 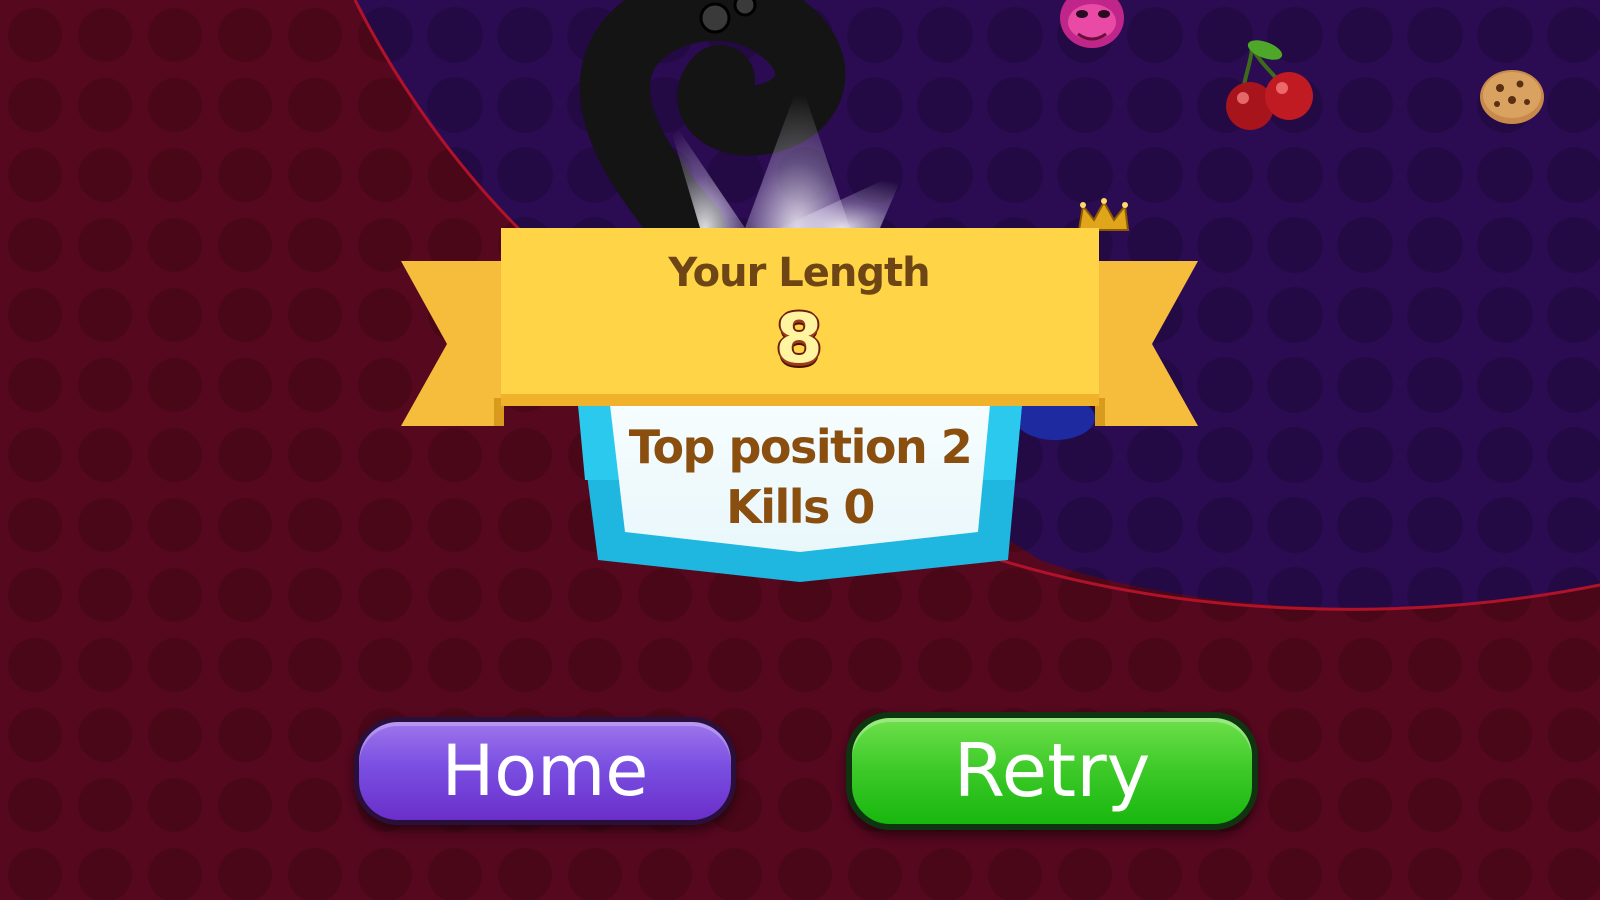 I want to click on cookie-icon, so click(x=1512, y=97).